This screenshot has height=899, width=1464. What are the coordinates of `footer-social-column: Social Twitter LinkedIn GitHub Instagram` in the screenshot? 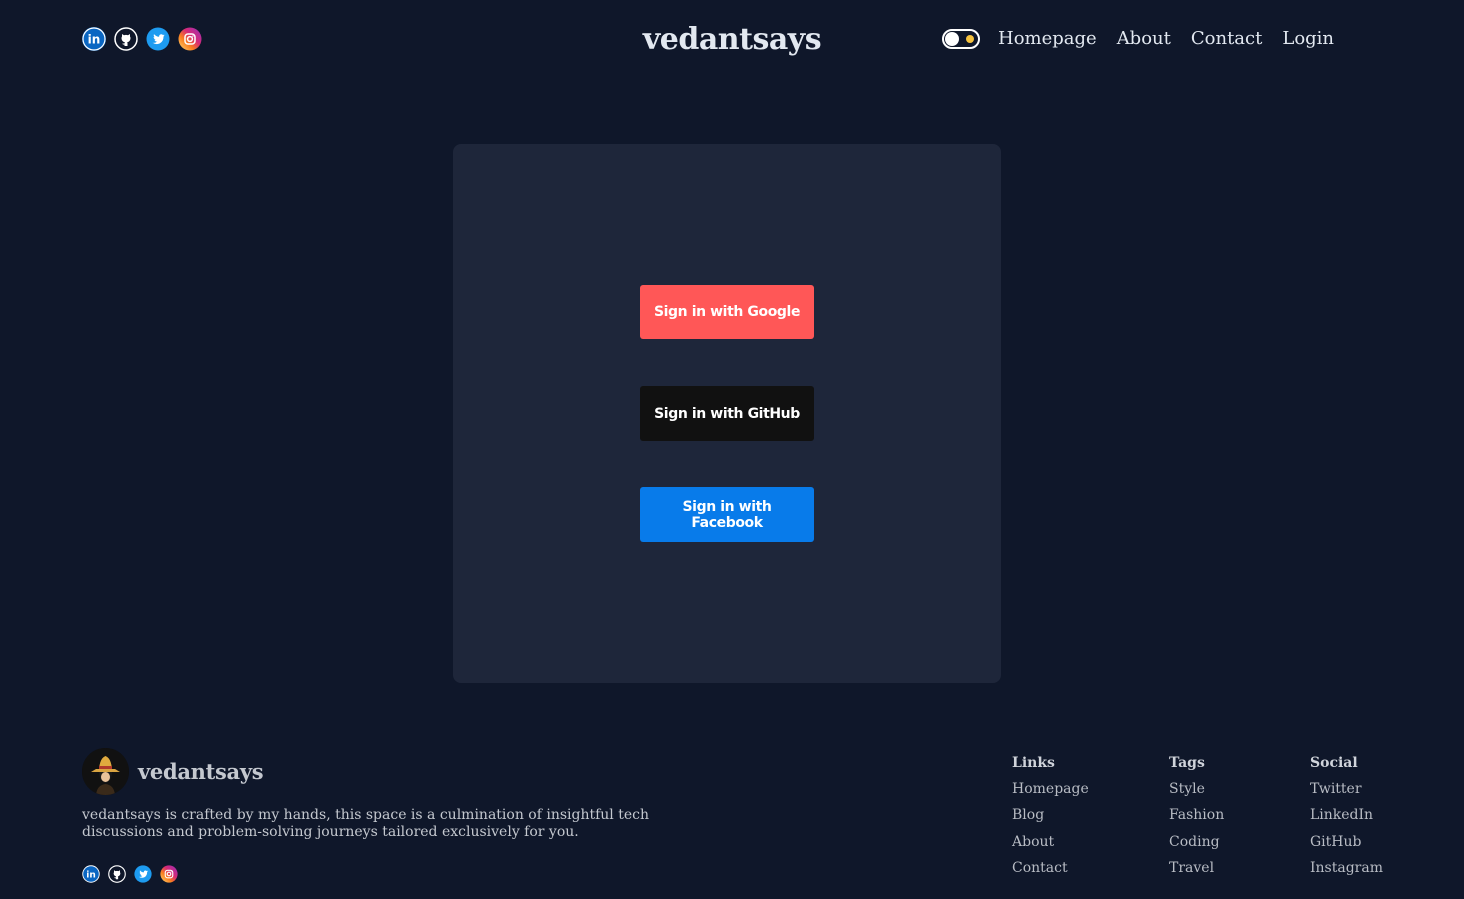 It's located at (1346, 820).